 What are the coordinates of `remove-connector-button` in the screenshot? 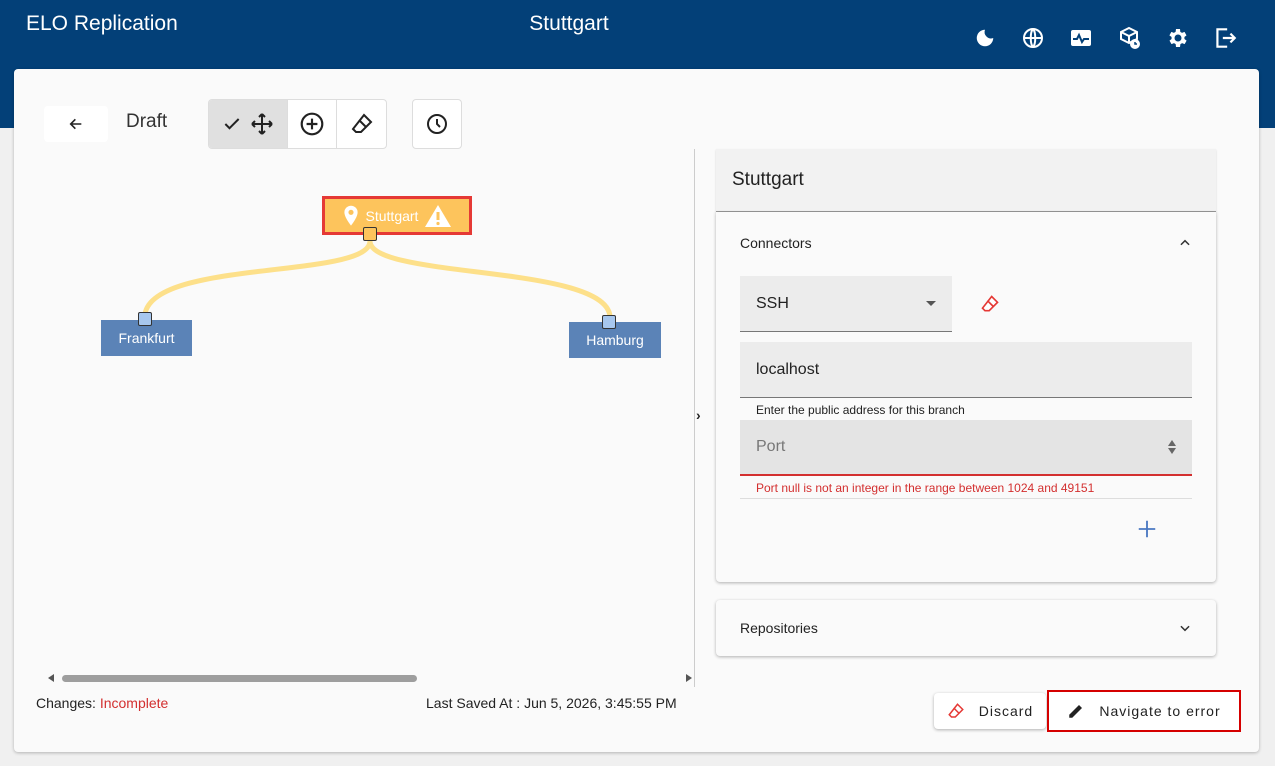 It's located at (990, 306).